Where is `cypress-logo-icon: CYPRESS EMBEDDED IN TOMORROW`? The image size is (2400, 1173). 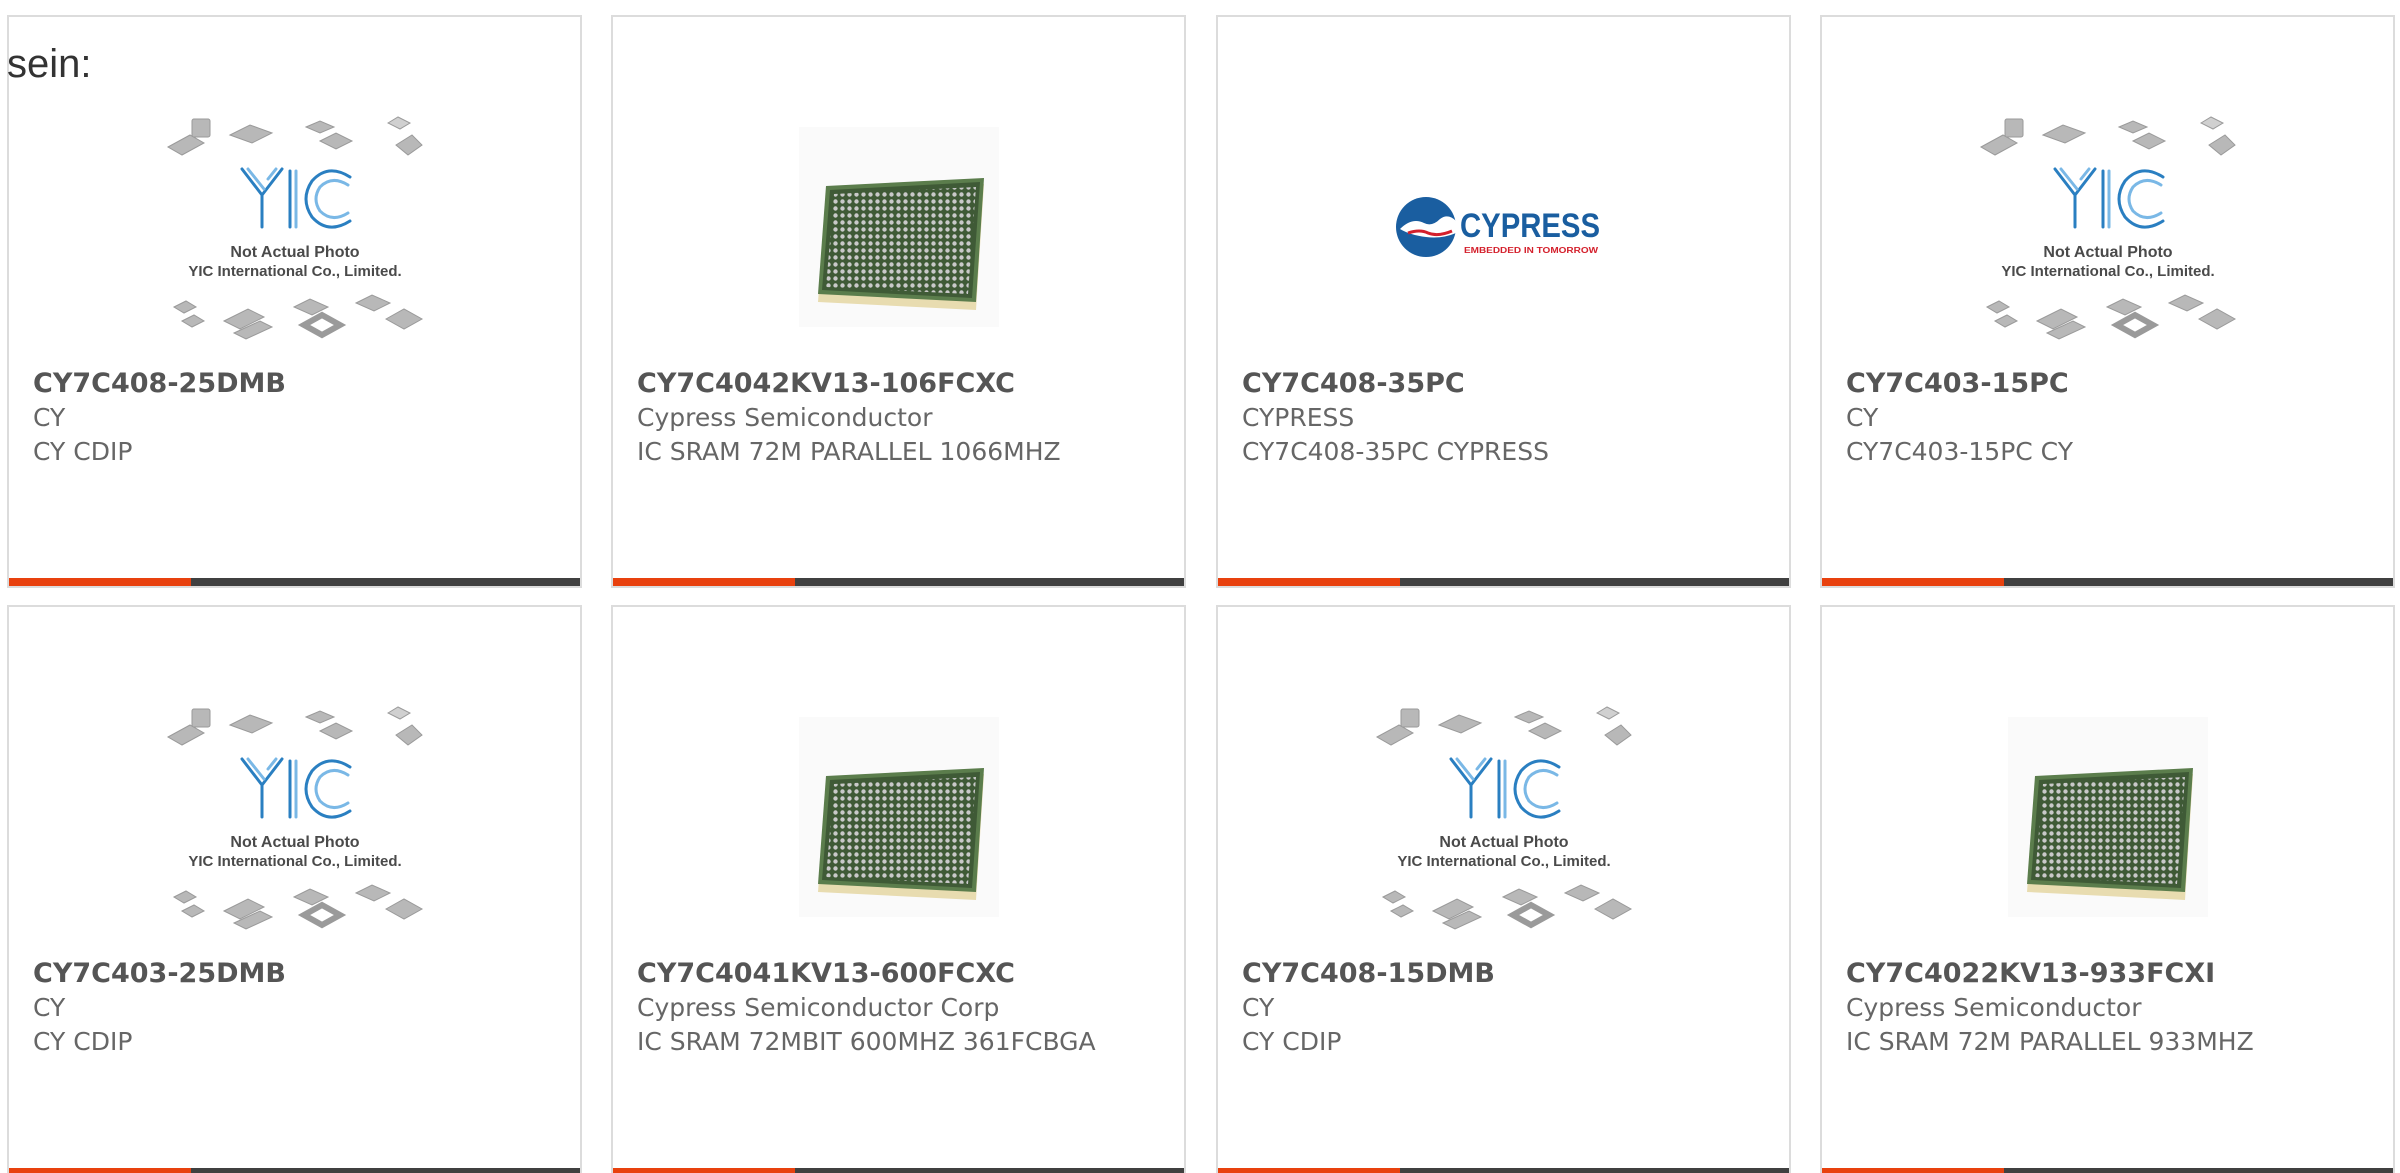
cypress-logo-icon: CYPRESS EMBEDDED IN TOMORROW is located at coordinates (1497, 227).